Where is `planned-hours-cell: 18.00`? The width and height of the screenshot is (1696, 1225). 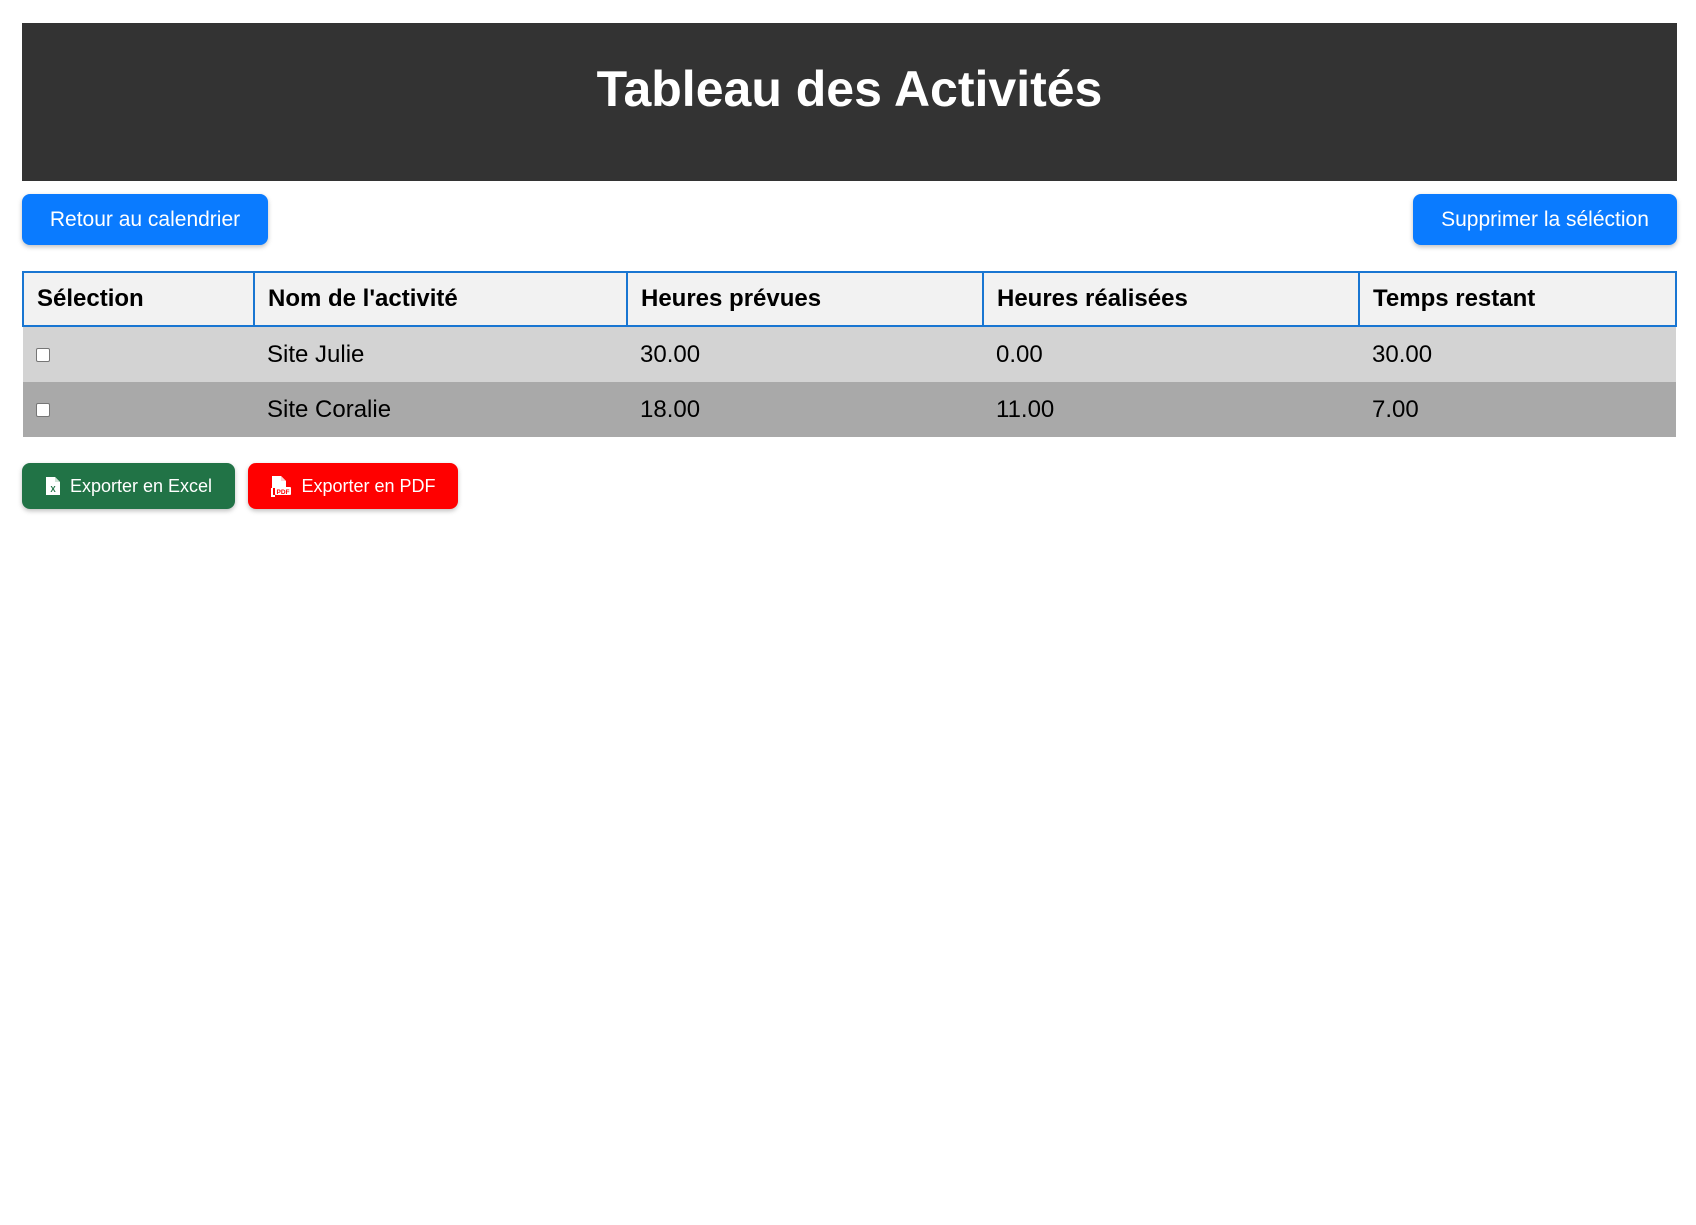
planned-hours-cell: 18.00 is located at coordinates (670, 409).